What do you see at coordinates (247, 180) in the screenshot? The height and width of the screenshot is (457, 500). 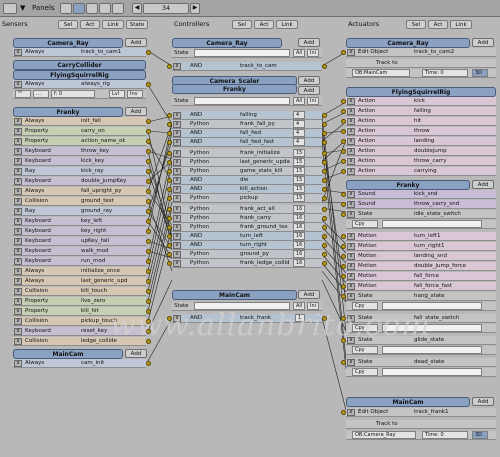 I see `controller-row: x AND die 15` at bounding box center [247, 180].